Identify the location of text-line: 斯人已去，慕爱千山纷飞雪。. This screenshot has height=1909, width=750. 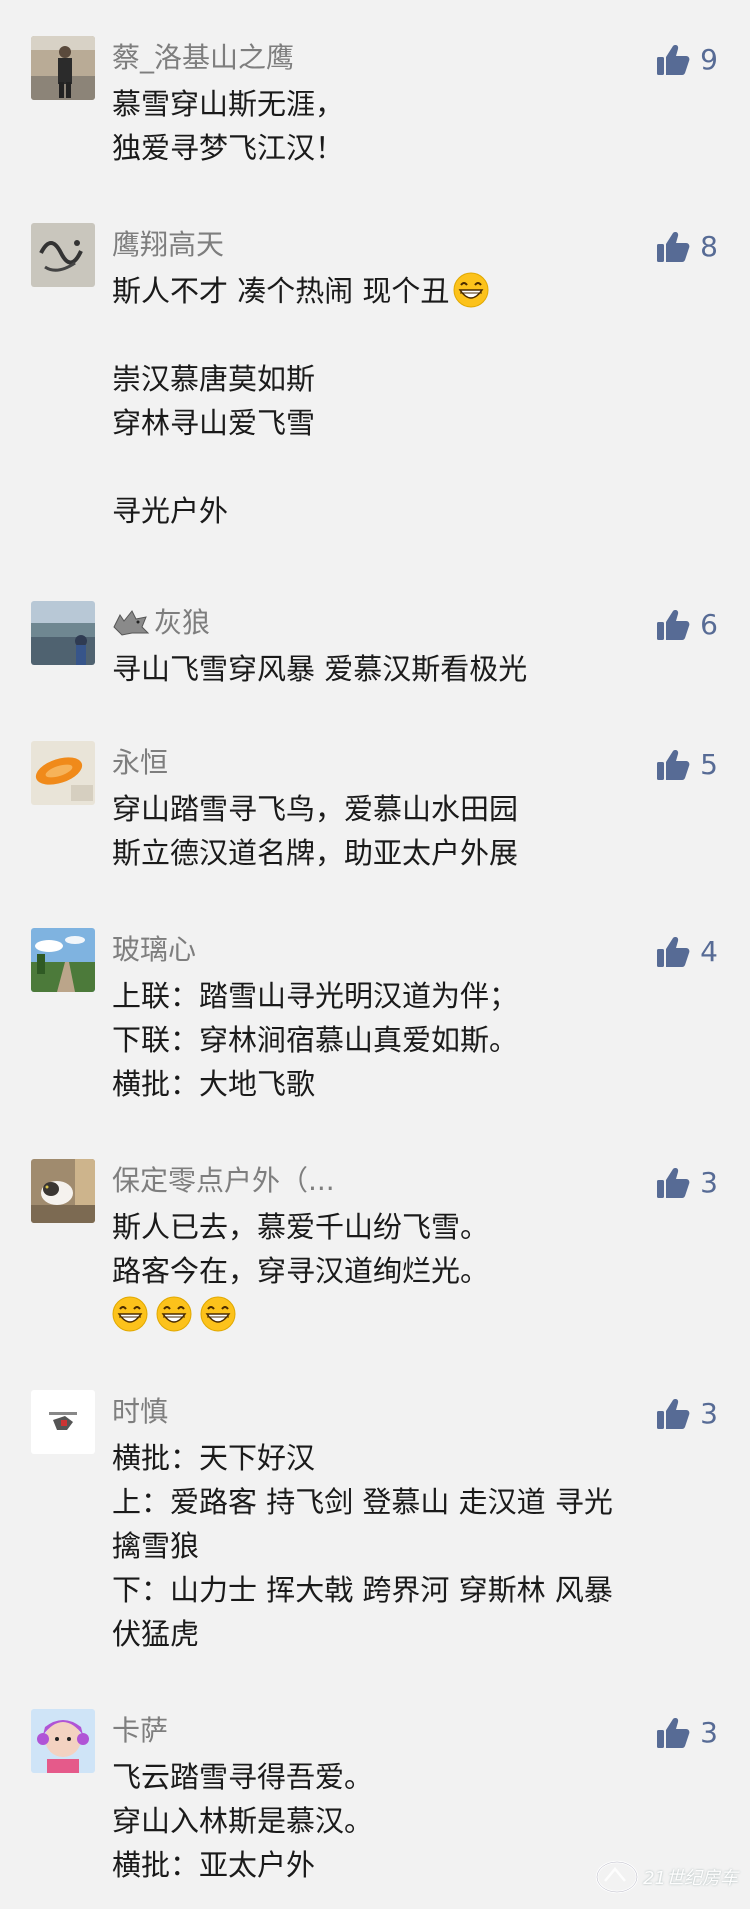
(301, 1227).